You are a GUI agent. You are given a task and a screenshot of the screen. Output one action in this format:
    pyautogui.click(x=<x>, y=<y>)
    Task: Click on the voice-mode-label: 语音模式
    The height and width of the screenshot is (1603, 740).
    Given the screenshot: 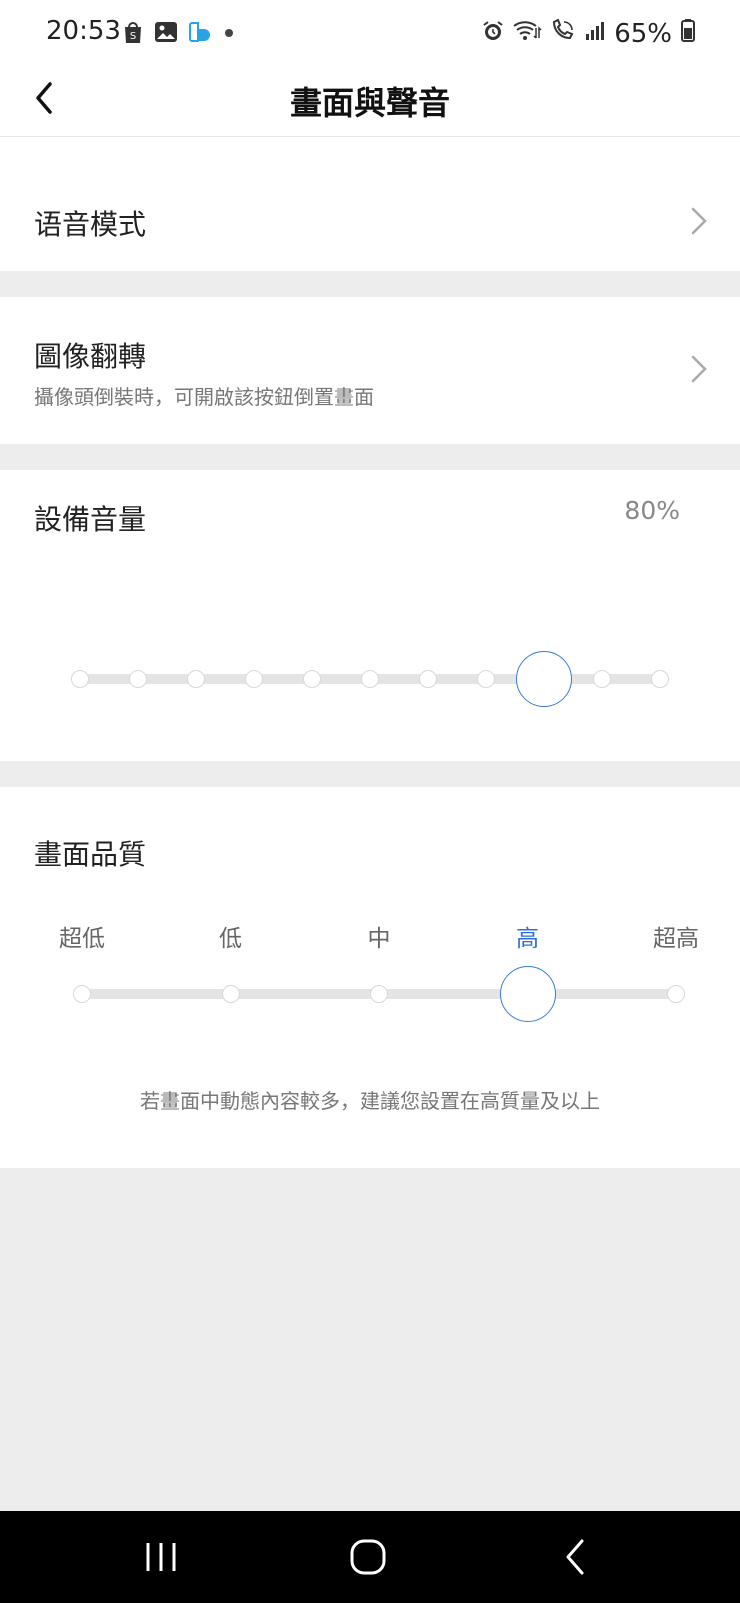 What is the action you would take?
    pyautogui.click(x=90, y=224)
    